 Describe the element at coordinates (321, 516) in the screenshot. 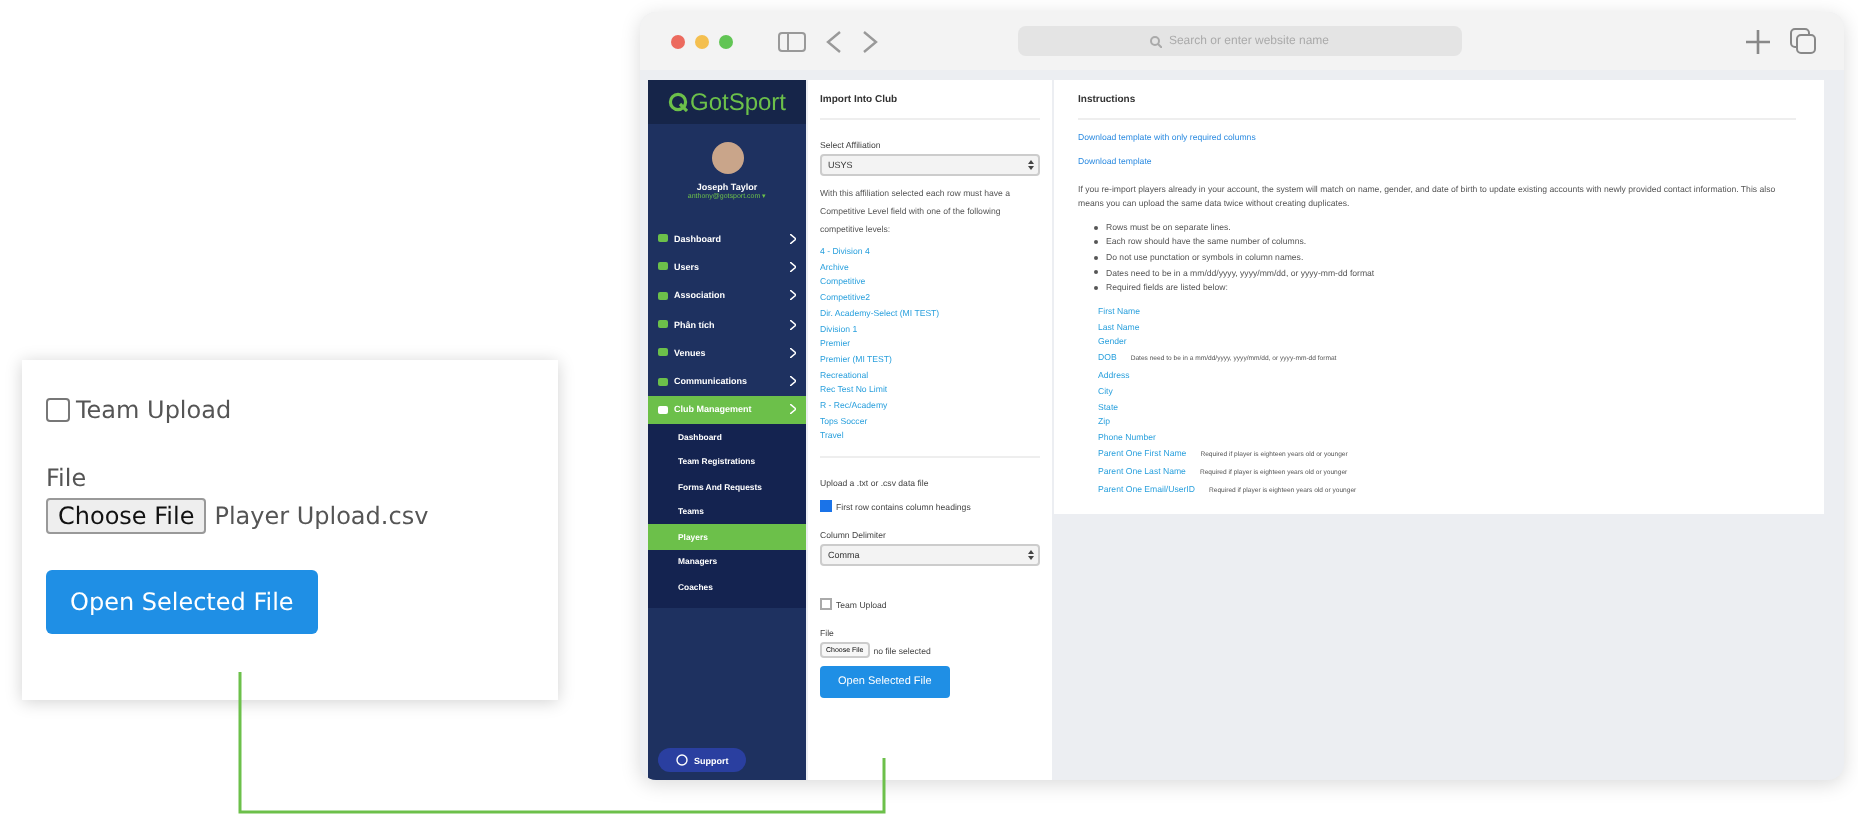

I see `file-name: Player Upload.csv` at that location.